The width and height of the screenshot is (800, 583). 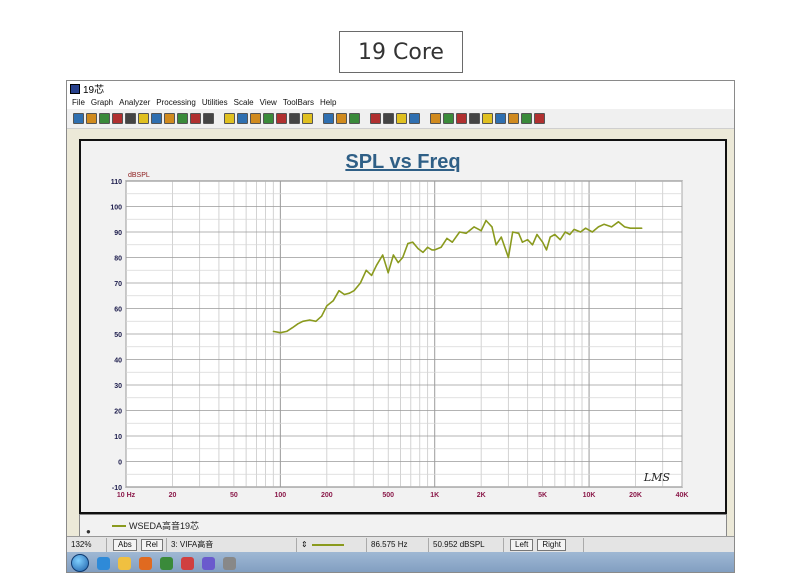 I want to click on menu-item-file: File, so click(x=78, y=102).